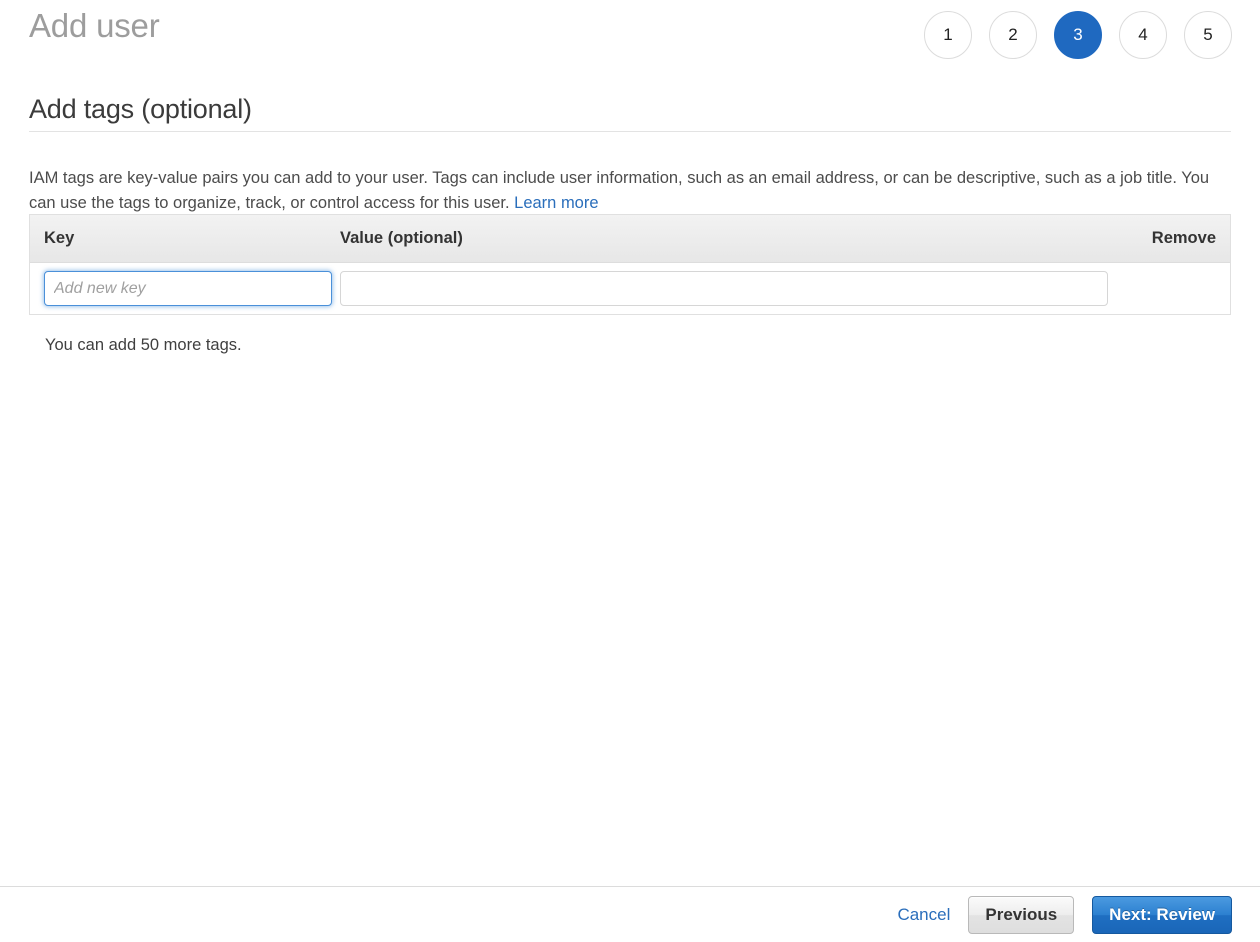  Describe the element at coordinates (143, 345) in the screenshot. I see `tags-remaining-note: You can add 50 more tags.` at that location.